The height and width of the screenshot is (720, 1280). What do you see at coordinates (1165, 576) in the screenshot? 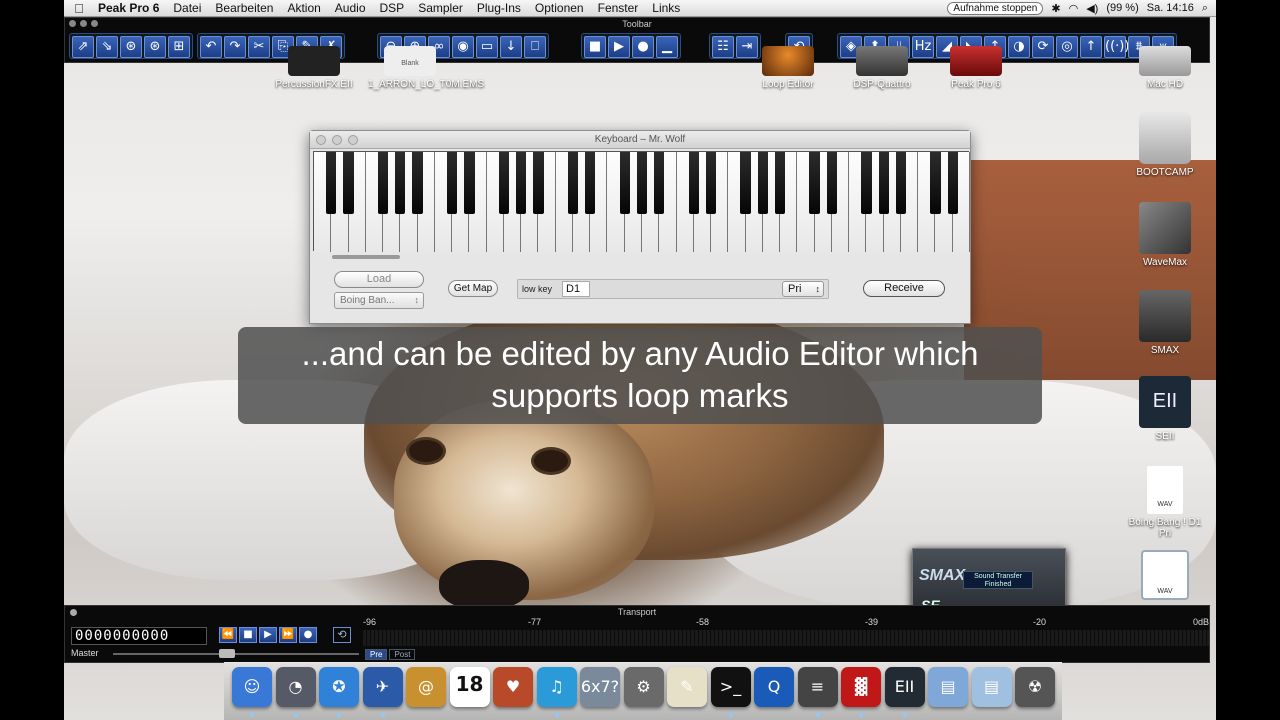
I see `desktop-icon-wav-selected: WAV` at bounding box center [1165, 576].